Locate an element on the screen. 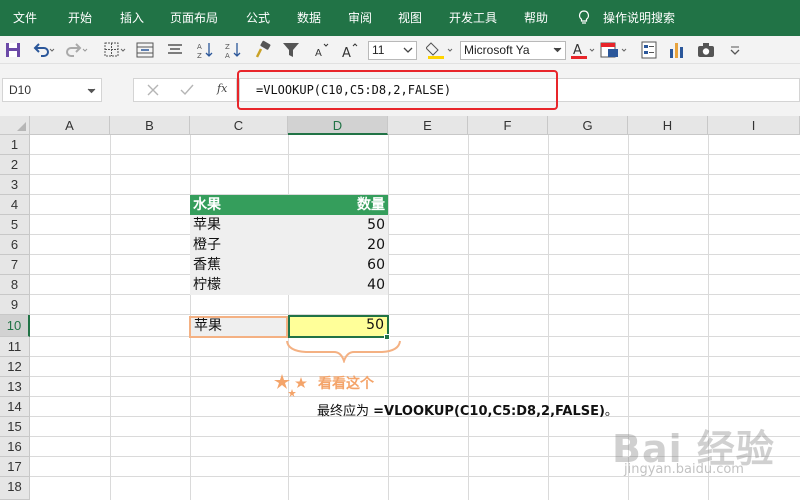 This screenshot has height=500, width=800. cell-c6: 橙子 is located at coordinates (239, 245).